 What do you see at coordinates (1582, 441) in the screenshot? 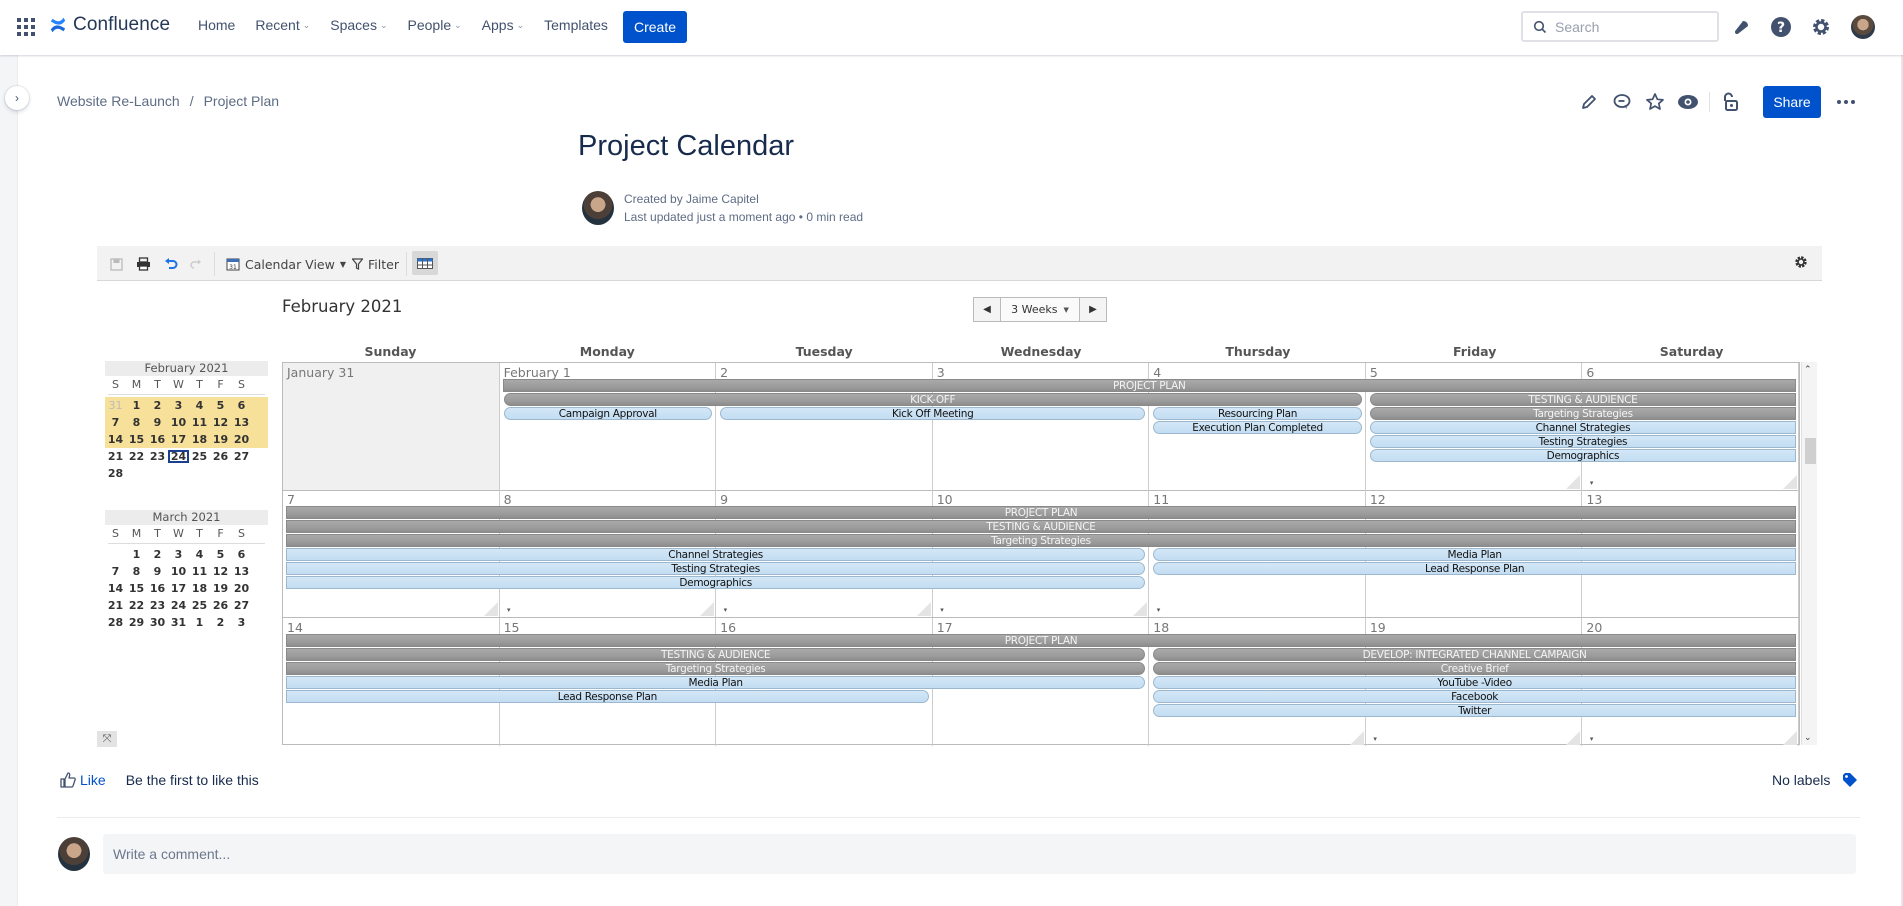
I see `calendar-event: Testing Strategies` at bounding box center [1582, 441].